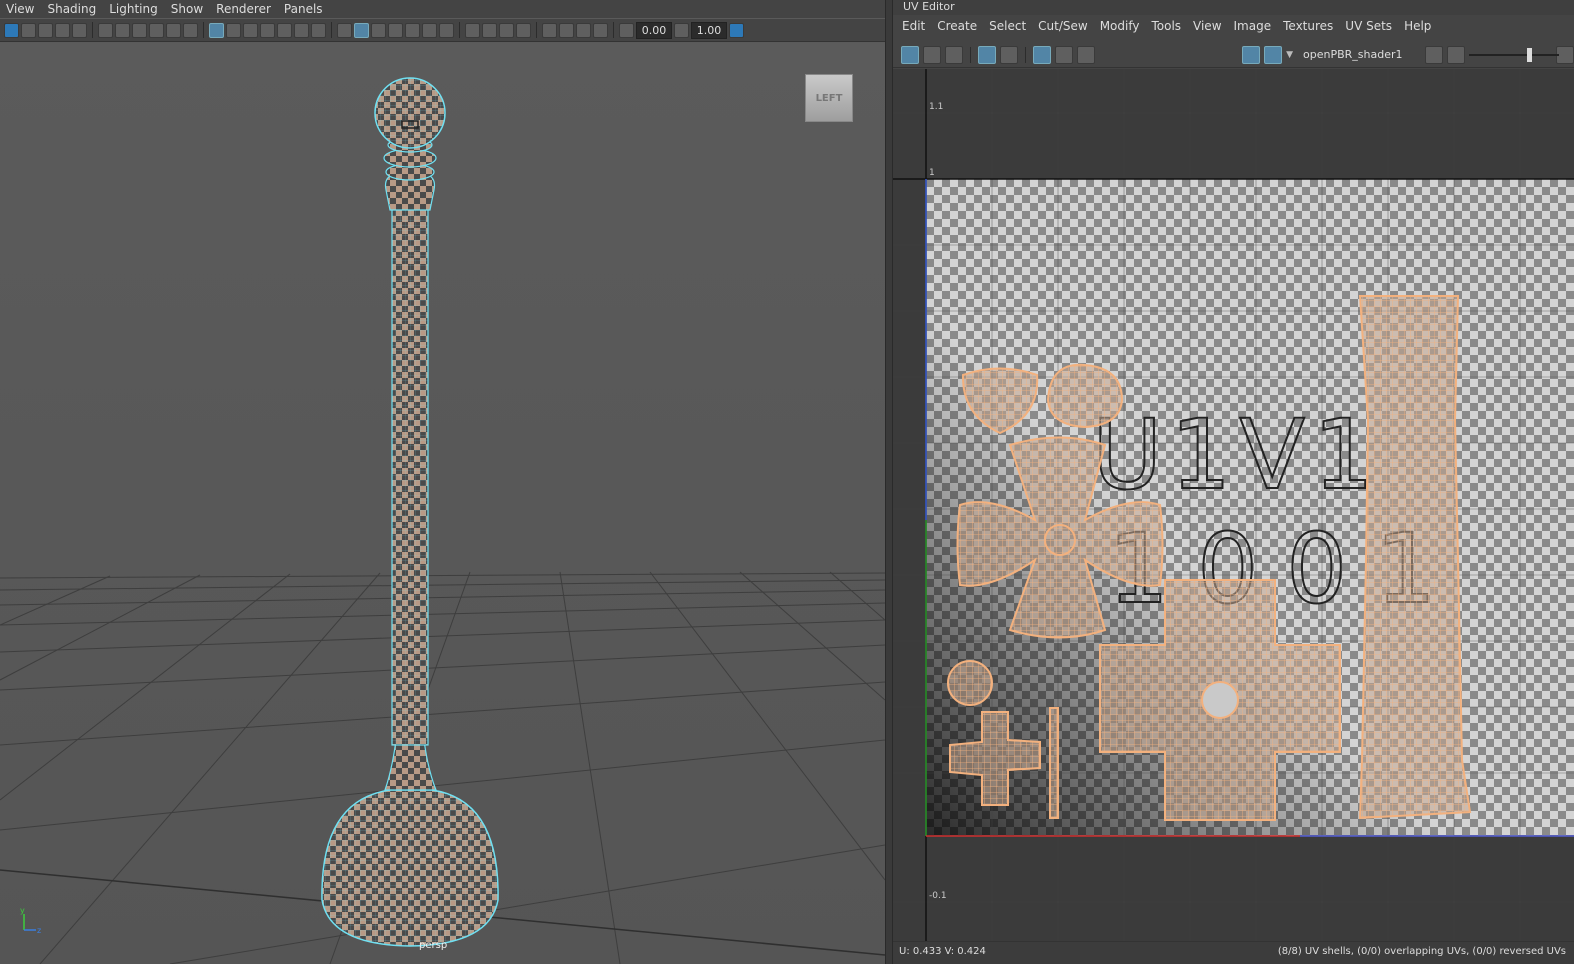 The image size is (1574, 964). Describe the element at coordinates (301, 30) in the screenshot. I see `image-icon` at that location.